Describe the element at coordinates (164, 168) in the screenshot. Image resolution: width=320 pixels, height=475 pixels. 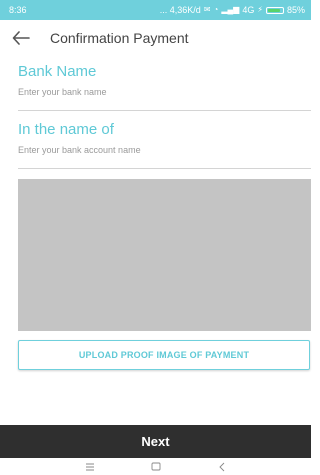
I see `account-name-underline` at that location.